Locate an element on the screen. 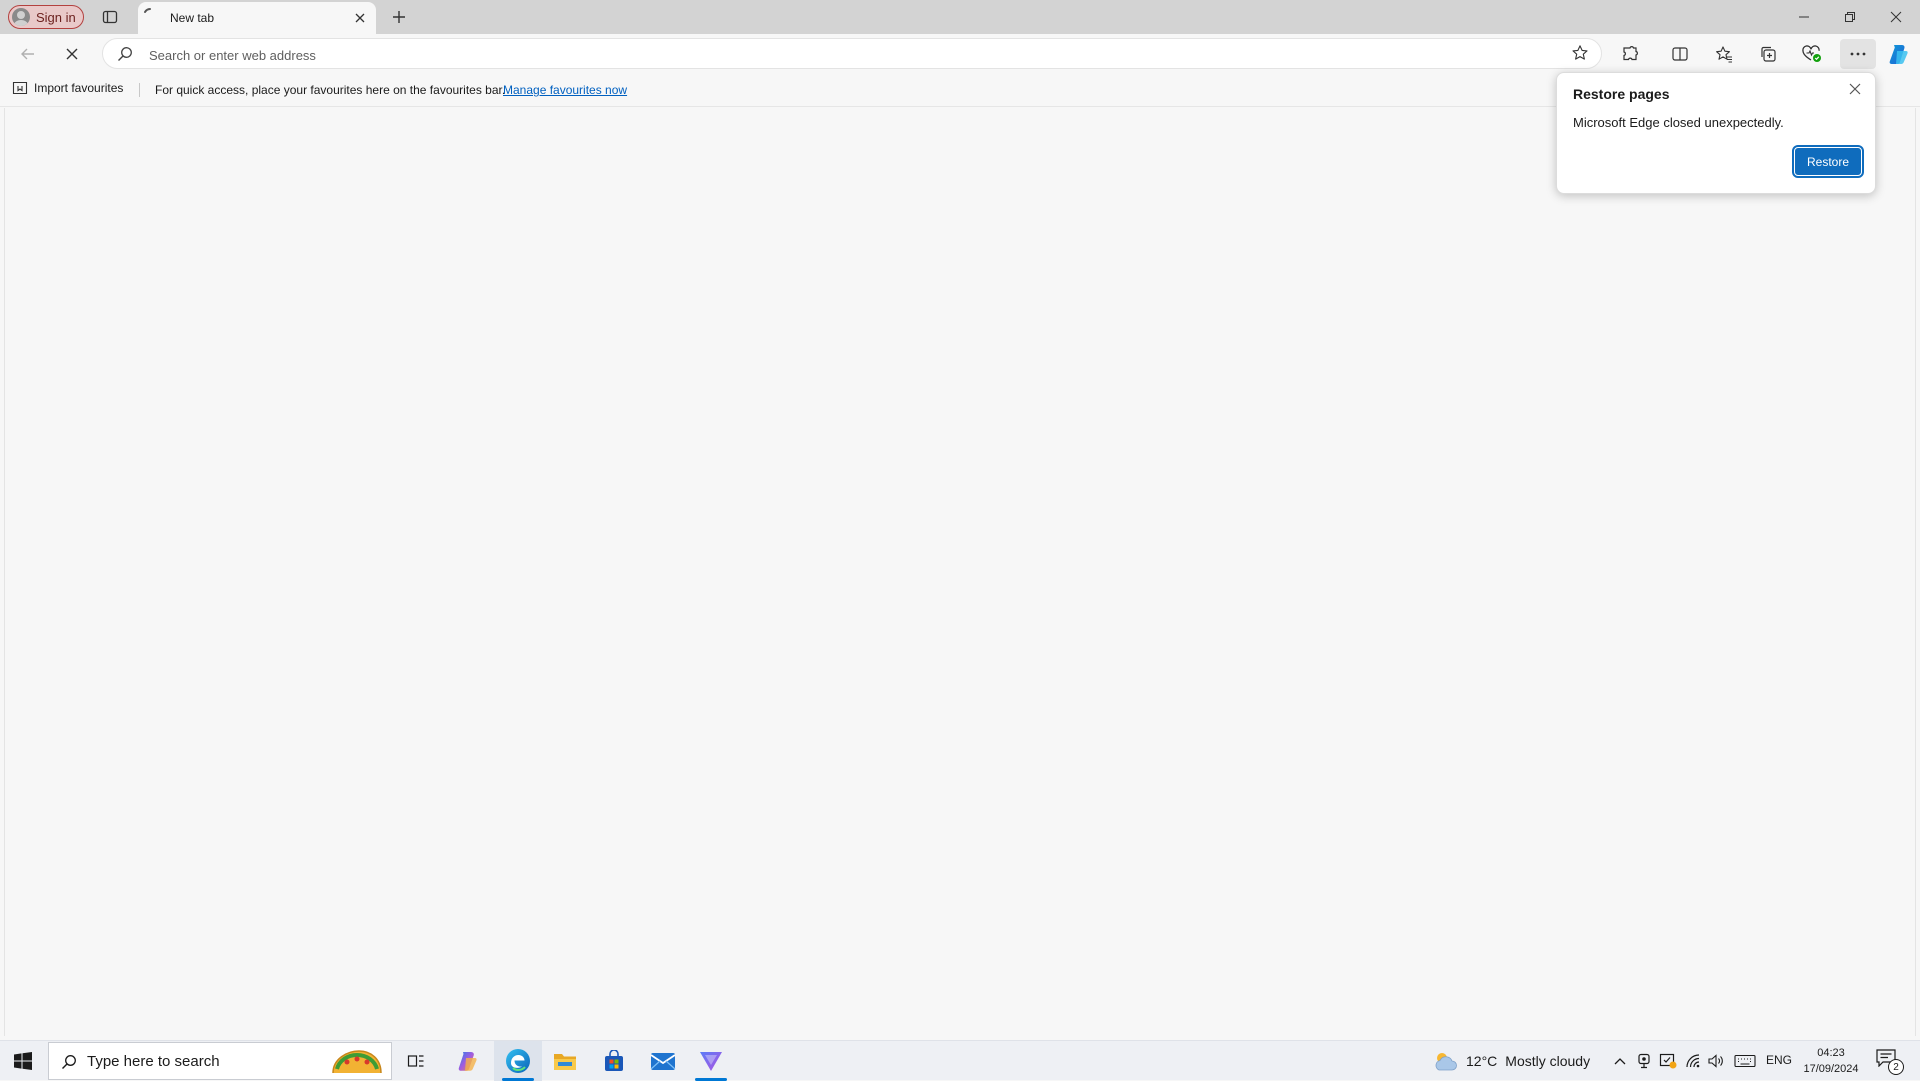  browser-essentials-button is located at coordinates (1812, 54).